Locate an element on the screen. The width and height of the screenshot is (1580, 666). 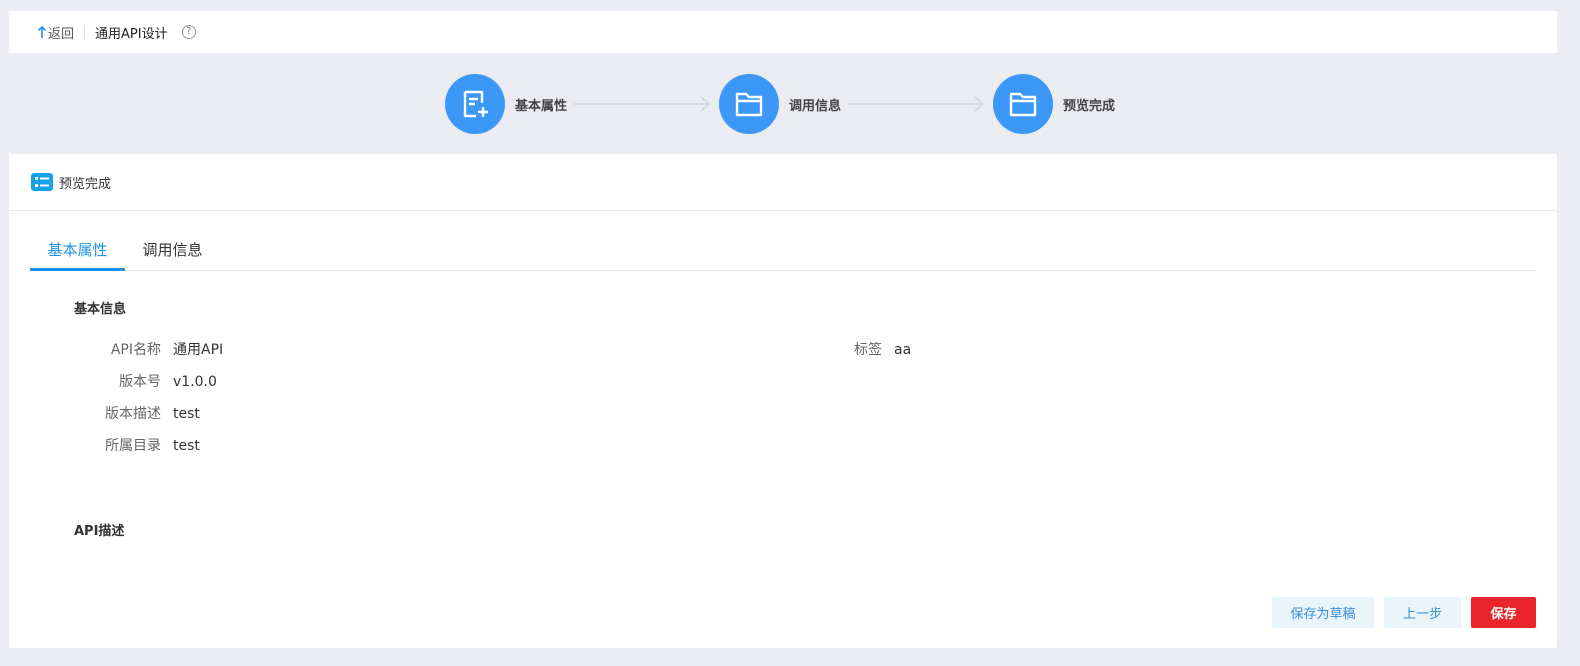
field-label: 版本号 is located at coordinates (140, 382).